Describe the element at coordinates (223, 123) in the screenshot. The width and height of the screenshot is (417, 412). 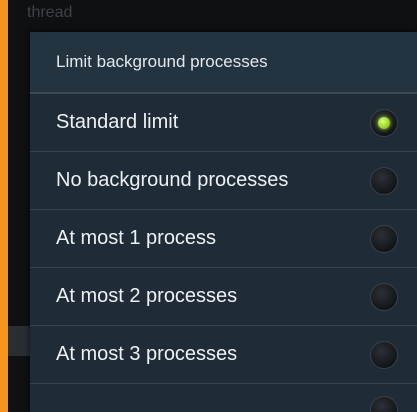
I see `option-standard-limit: Standard limit` at that location.